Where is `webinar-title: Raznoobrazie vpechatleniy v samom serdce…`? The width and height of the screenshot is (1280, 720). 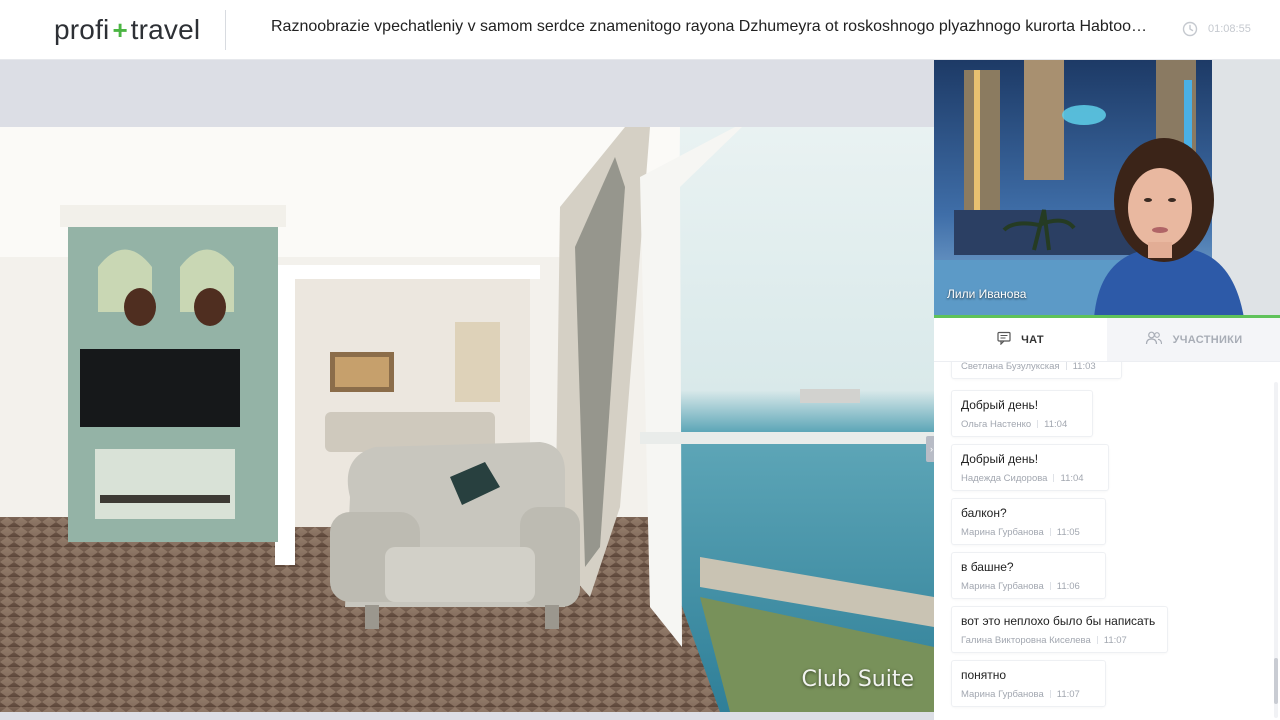
webinar-title: Raznoobrazie vpechatleniy v samom serdce… is located at coordinates (711, 26).